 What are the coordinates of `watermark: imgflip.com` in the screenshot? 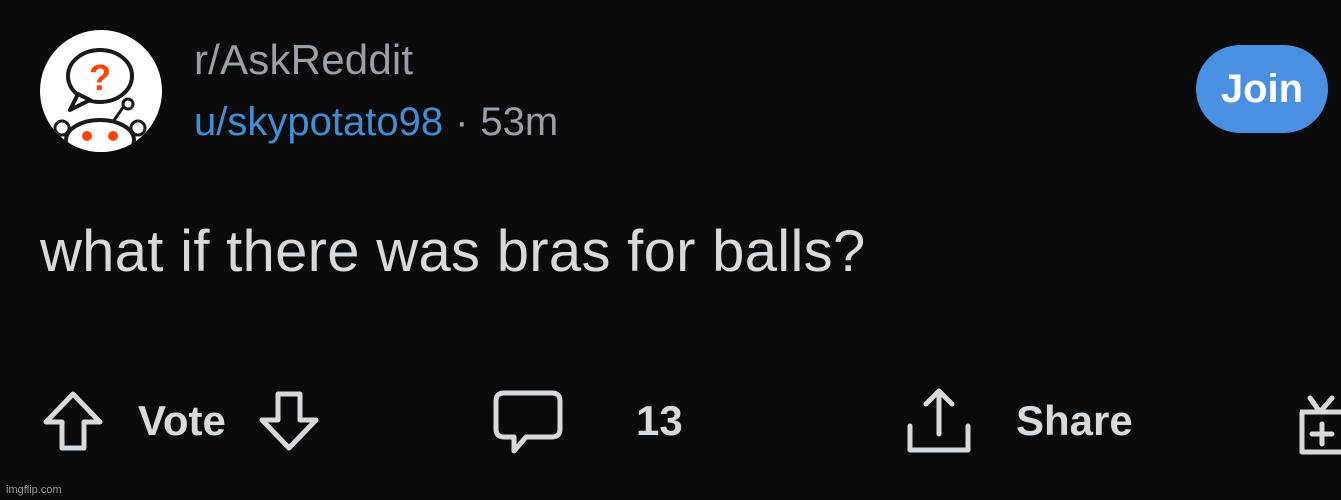 It's located at (34, 490).